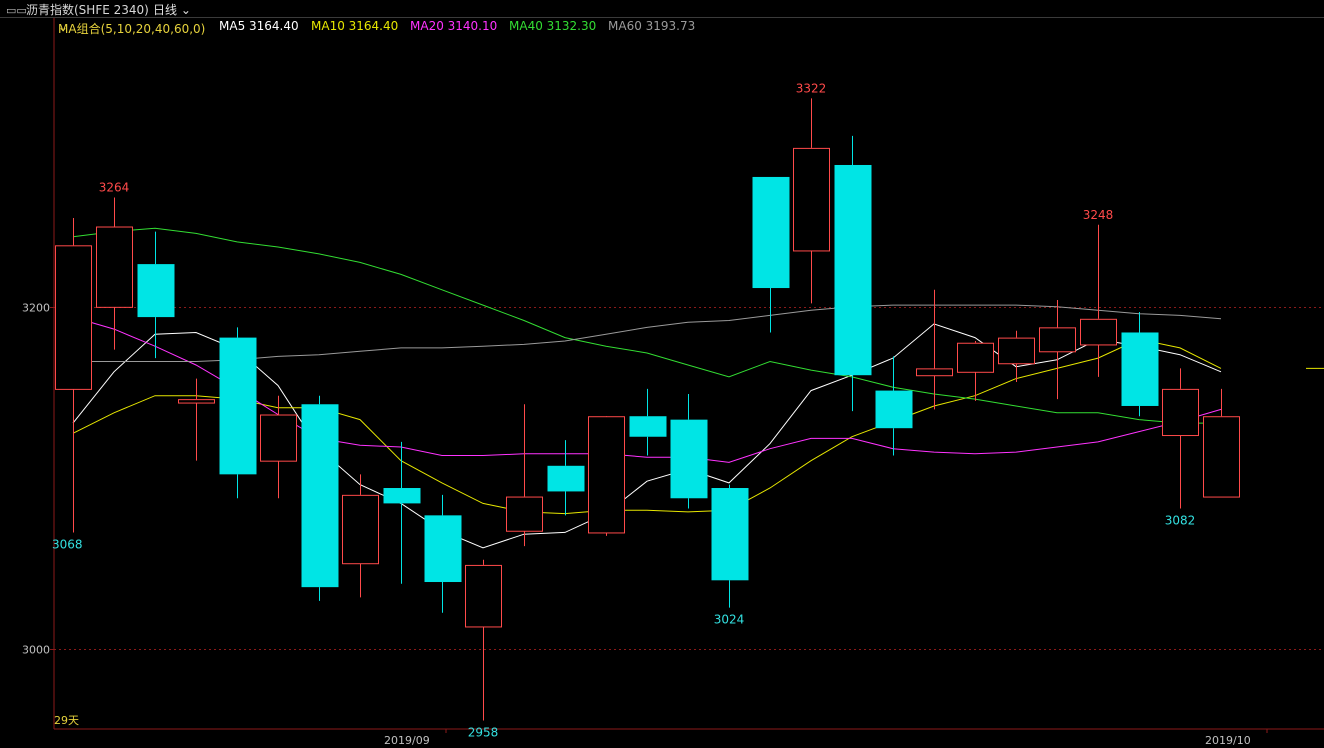 The height and width of the screenshot is (748, 1324). I want to click on y-tick-label: 3000, so click(36, 650).